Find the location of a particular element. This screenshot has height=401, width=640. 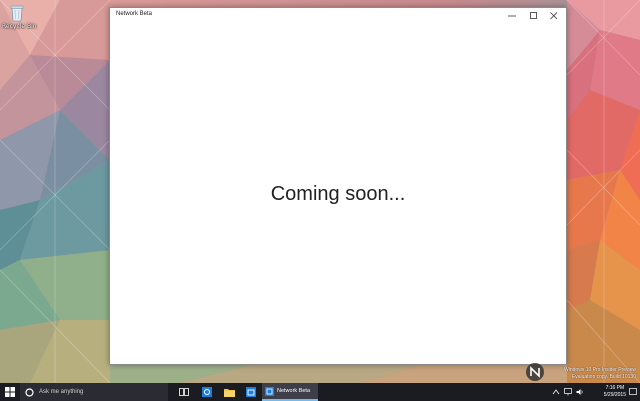

taskbar-clock: 7:16 PM 5/29/2015 is located at coordinates (615, 392).